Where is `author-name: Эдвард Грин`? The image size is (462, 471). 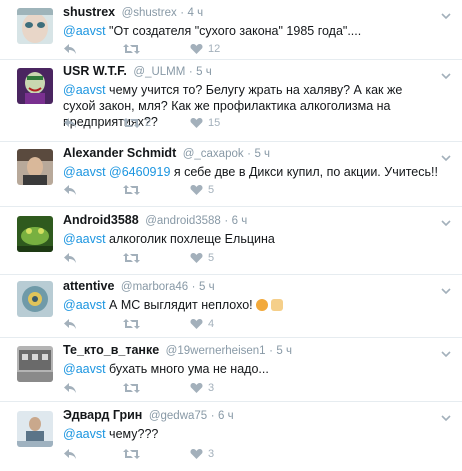
author-name: Эдвард Грин is located at coordinates (102, 415).